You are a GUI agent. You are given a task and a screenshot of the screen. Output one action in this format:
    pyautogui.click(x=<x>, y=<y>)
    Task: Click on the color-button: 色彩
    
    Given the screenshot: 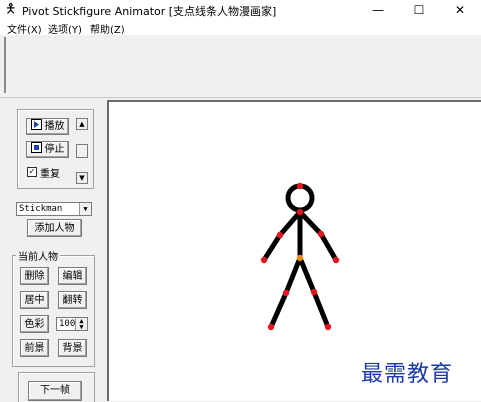 What is the action you would take?
    pyautogui.click(x=34, y=324)
    